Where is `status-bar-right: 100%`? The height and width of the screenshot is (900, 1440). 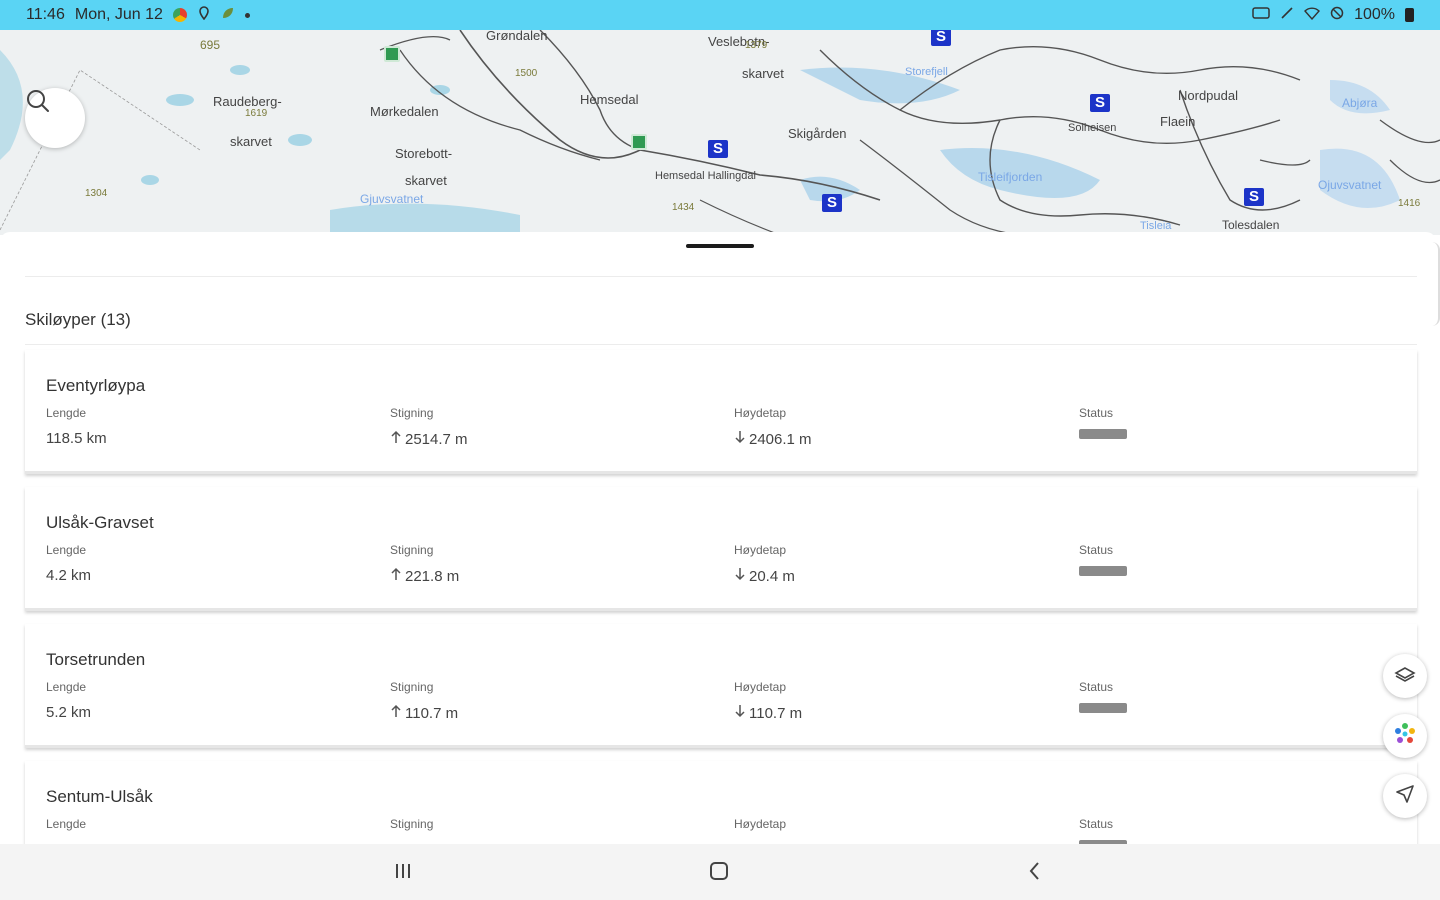 status-bar-right: 100% is located at coordinates (1333, 15).